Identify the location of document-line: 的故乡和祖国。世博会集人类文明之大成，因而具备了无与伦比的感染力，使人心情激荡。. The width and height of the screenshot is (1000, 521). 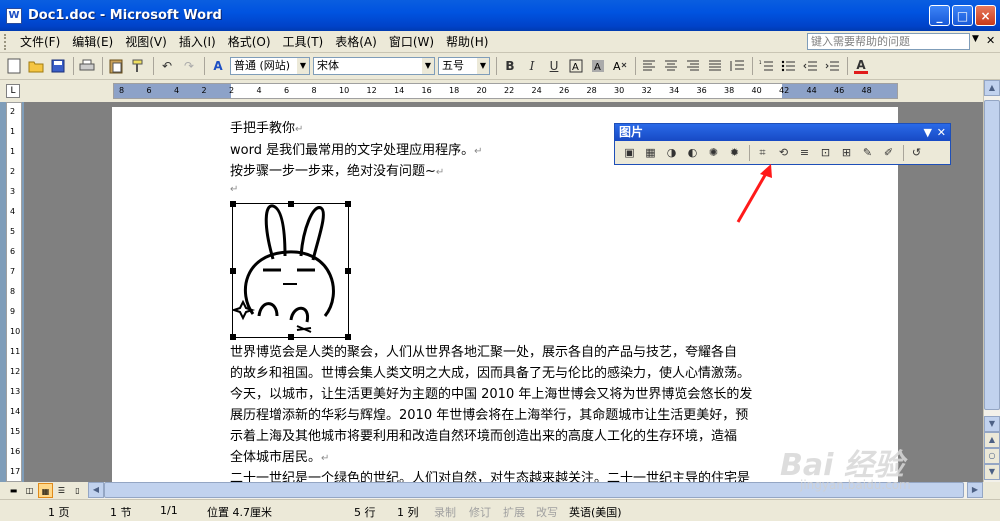
(490, 371).